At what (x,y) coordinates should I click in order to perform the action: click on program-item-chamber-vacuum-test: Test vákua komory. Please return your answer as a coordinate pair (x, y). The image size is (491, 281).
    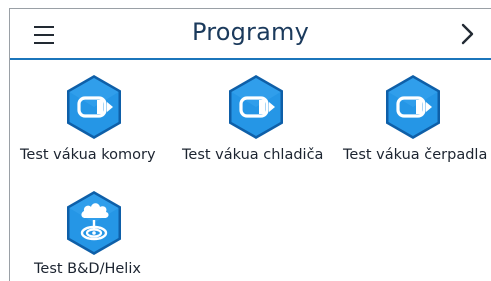
    Looking at the image, I should click on (100, 123).